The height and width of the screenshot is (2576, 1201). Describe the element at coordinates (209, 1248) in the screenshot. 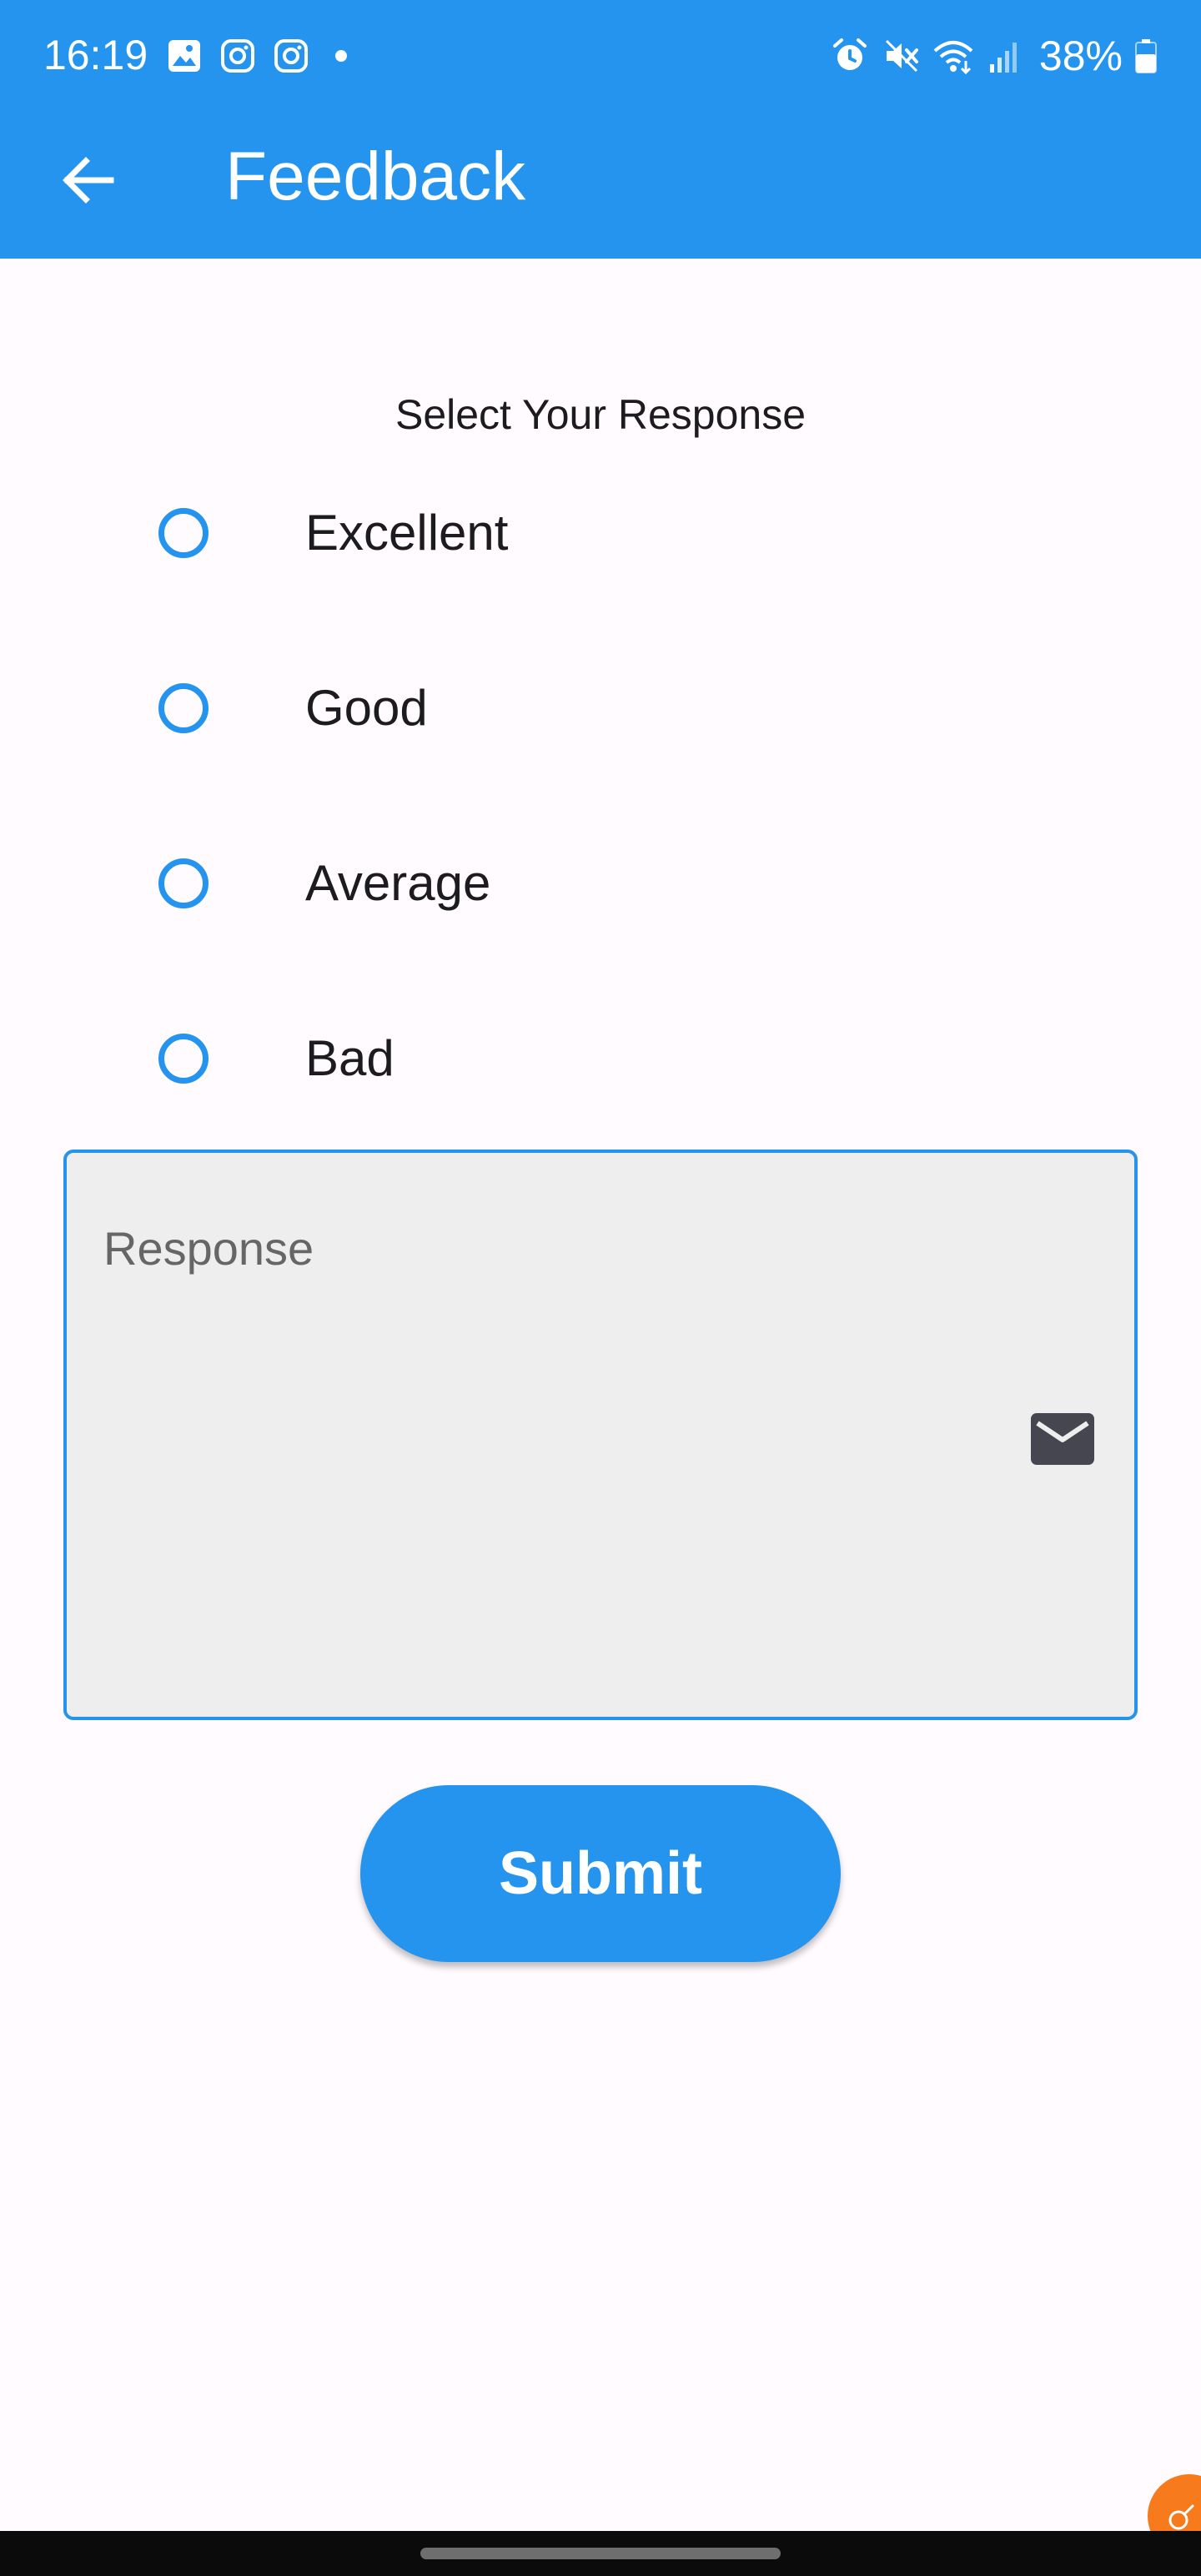

I see `response-placeholder: Response` at that location.